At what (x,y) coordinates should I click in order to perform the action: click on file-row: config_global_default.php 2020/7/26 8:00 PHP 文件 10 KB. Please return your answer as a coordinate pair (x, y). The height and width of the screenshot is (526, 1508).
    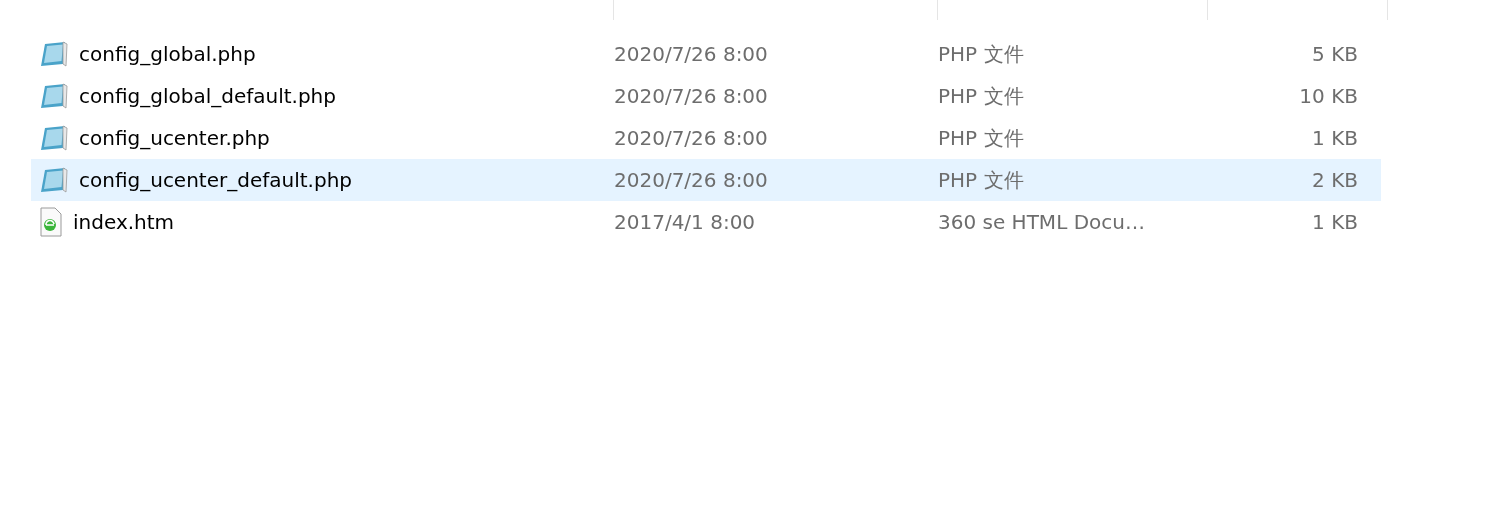
    Looking at the image, I should click on (706, 96).